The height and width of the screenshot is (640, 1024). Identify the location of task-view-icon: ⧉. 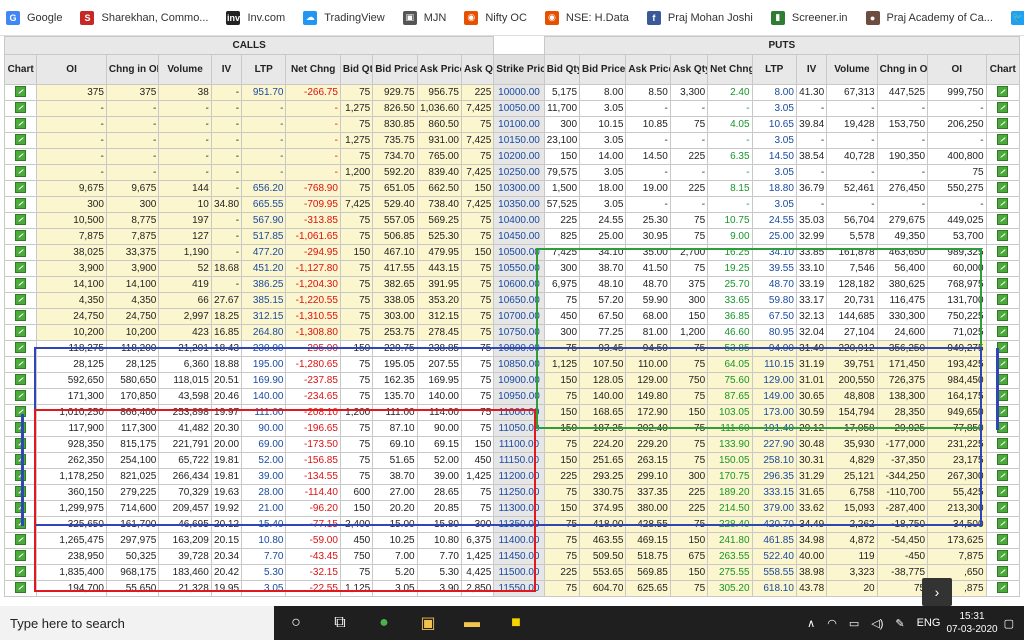
(340, 623).